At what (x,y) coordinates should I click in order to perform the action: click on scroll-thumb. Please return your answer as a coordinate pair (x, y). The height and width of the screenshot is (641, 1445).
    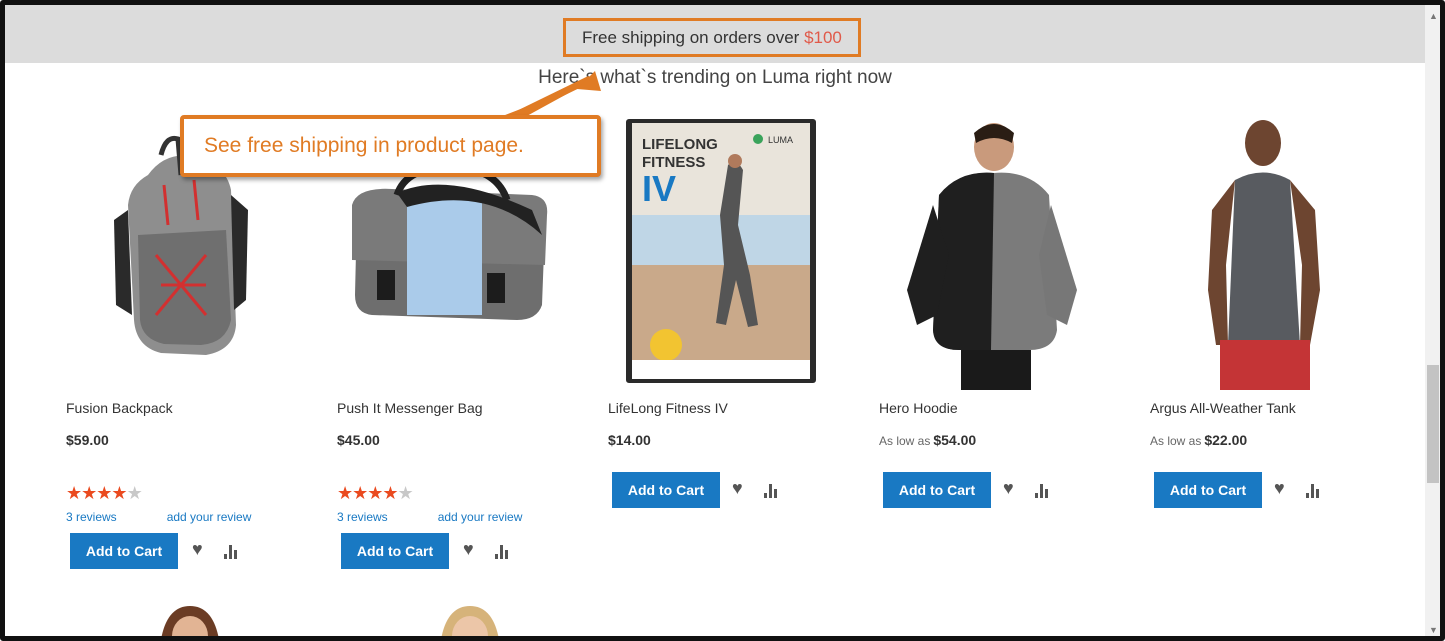
    Looking at the image, I should click on (1433, 424).